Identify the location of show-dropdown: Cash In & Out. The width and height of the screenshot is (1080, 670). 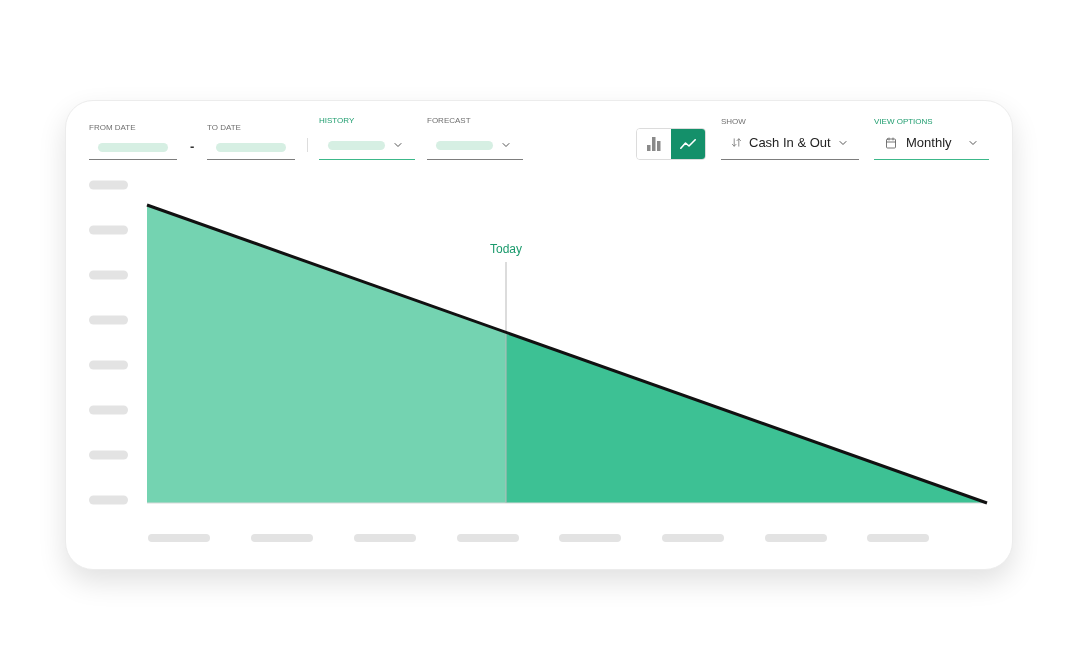
(790, 145).